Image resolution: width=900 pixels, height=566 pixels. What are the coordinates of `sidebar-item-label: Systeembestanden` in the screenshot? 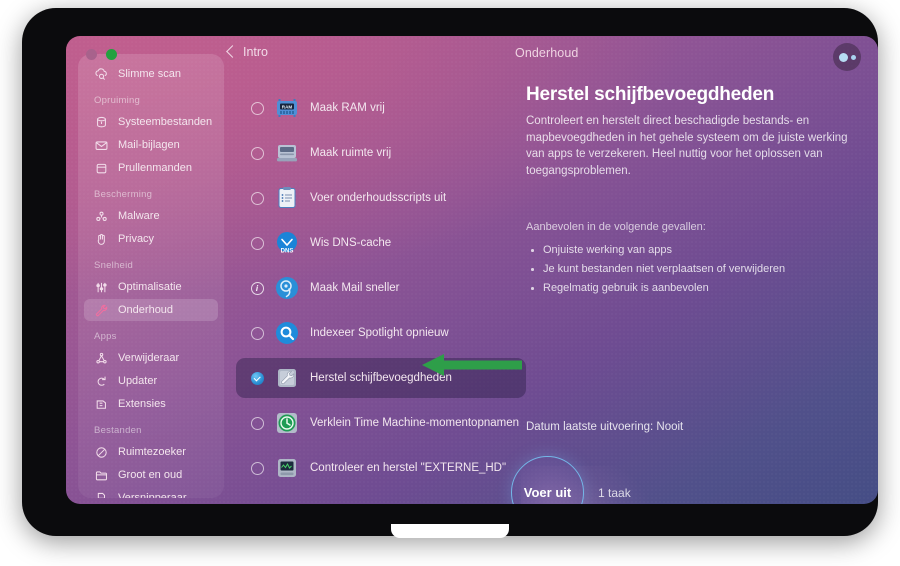 It's located at (165, 122).